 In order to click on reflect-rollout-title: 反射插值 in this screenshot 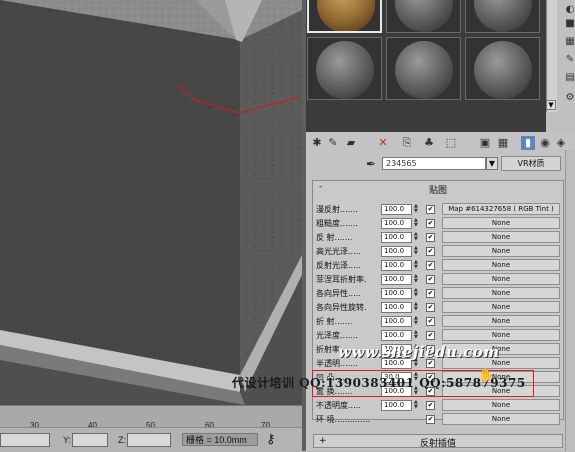, I will do `click(437, 444)`.